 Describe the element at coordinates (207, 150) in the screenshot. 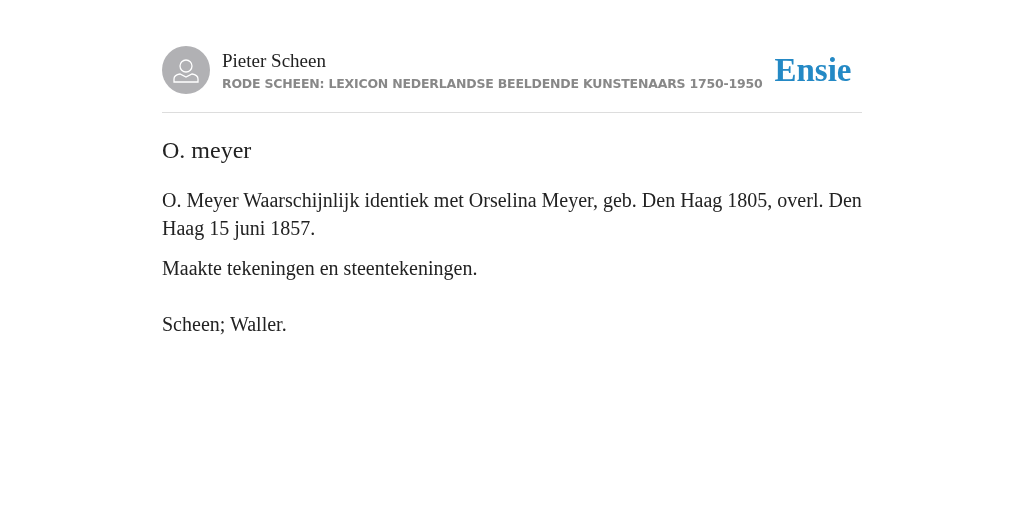

I see `article-title: O. meyer` at that location.